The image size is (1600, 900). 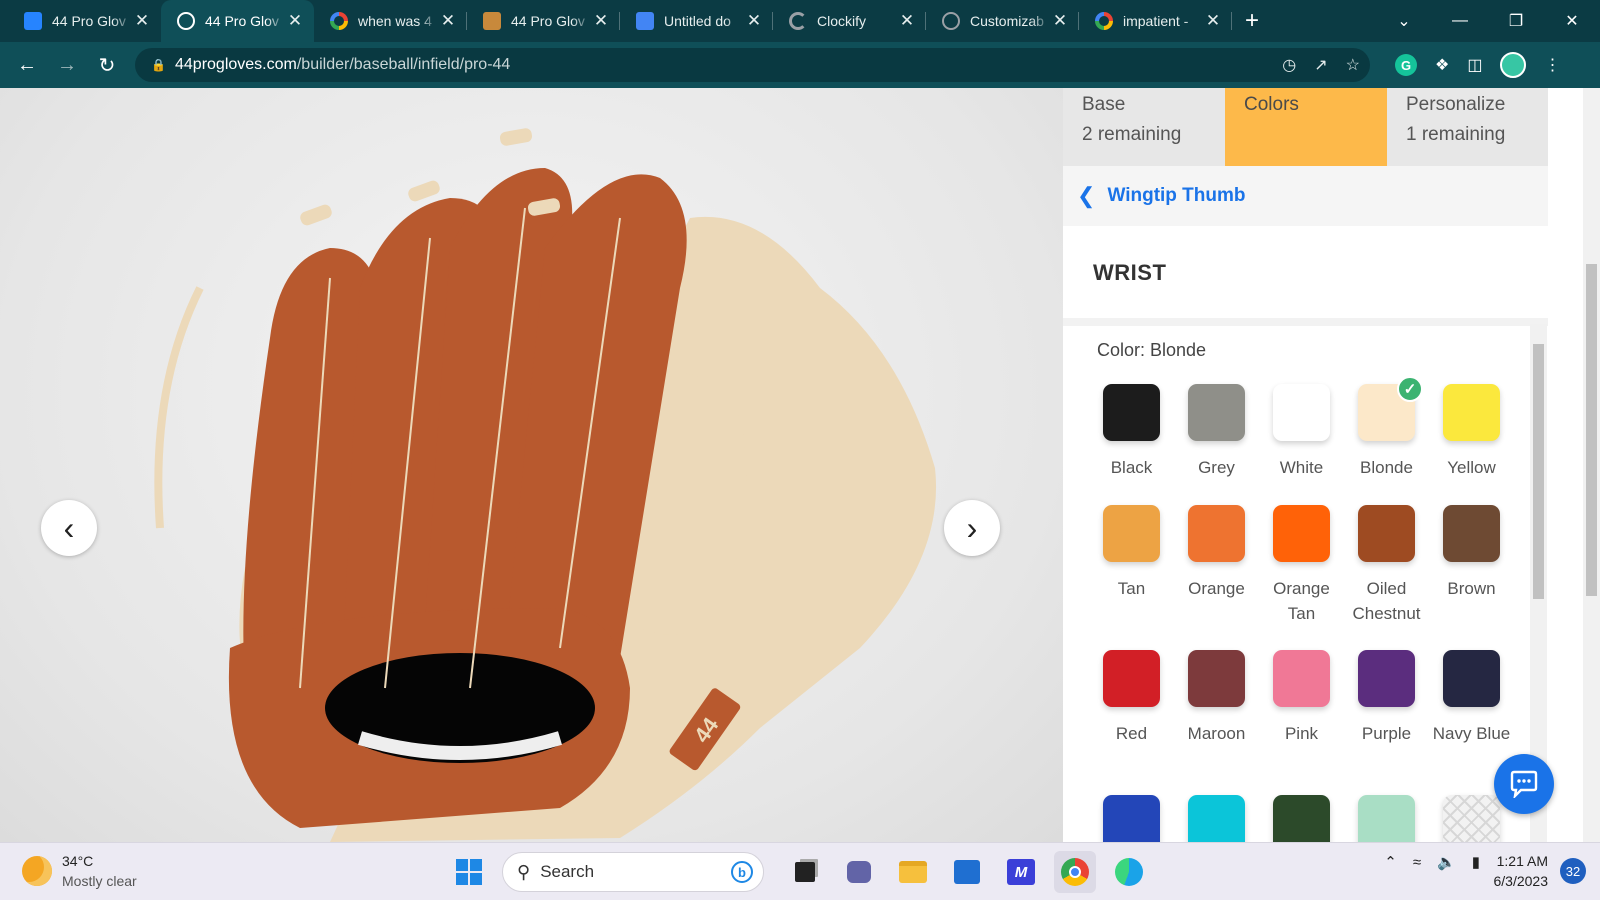 What do you see at coordinates (1591, 430) in the screenshot?
I see `page-scrollbar-thumb` at bounding box center [1591, 430].